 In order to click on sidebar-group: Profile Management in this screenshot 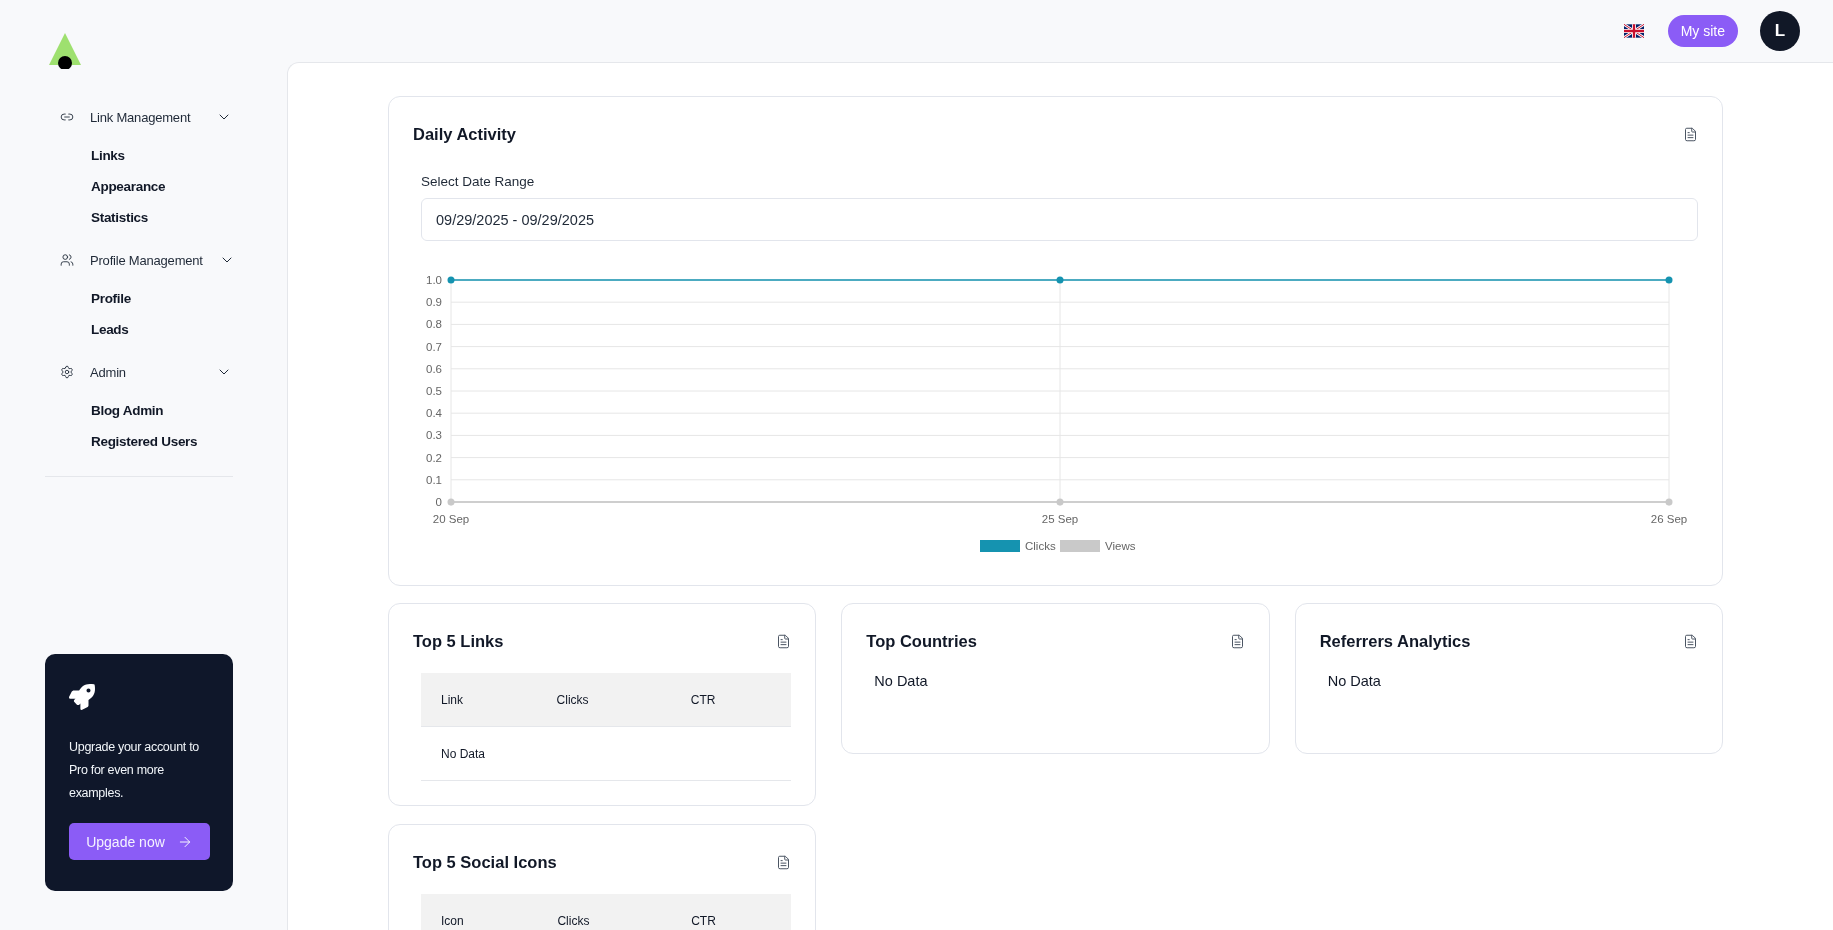, I will do `click(146, 260)`.